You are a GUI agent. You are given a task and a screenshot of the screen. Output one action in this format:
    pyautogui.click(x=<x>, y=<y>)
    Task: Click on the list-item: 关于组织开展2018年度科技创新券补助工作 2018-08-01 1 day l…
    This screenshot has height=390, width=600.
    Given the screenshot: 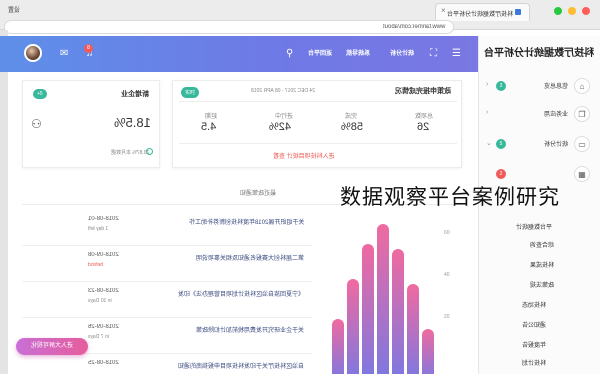 What is the action you would take?
    pyautogui.click(x=167, y=229)
    